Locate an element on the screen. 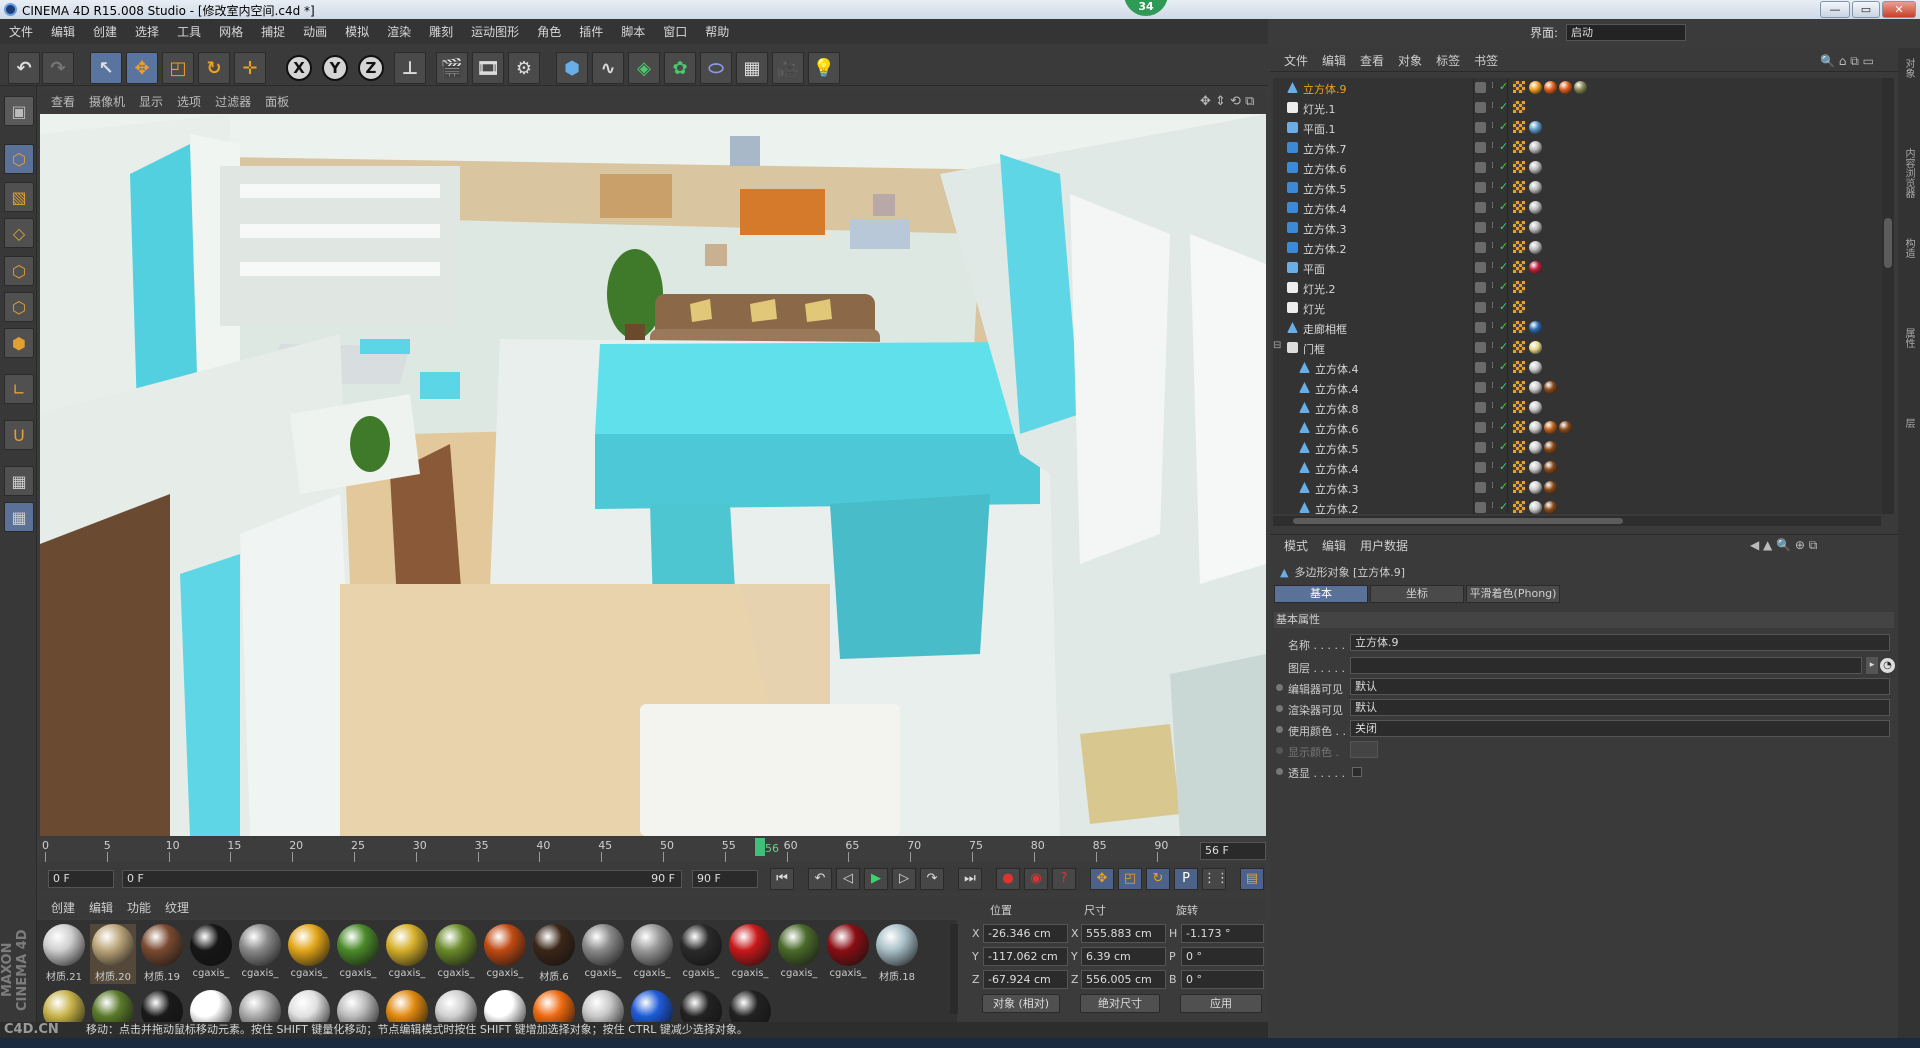 This screenshot has height=1048, width=1920. position-field: -26.346 cm is located at coordinates (1025, 933).